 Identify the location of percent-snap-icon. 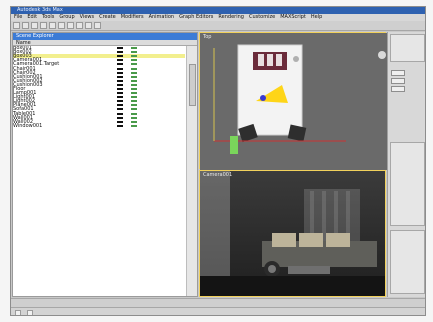
(88, 25).